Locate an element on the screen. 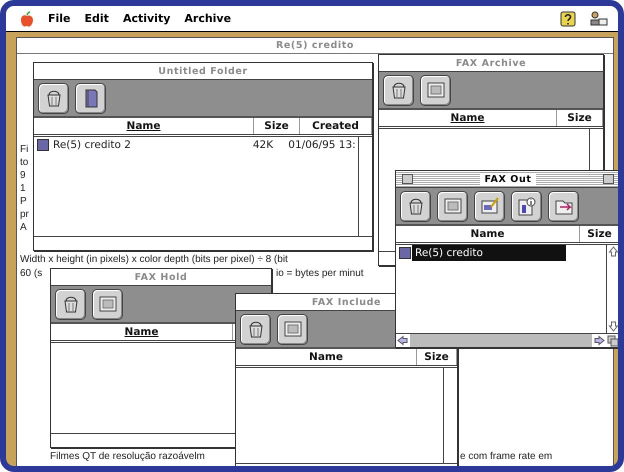 The width and height of the screenshot is (624, 472). document-text: Filmes QT de resolução razoávelm is located at coordinates (127, 456).